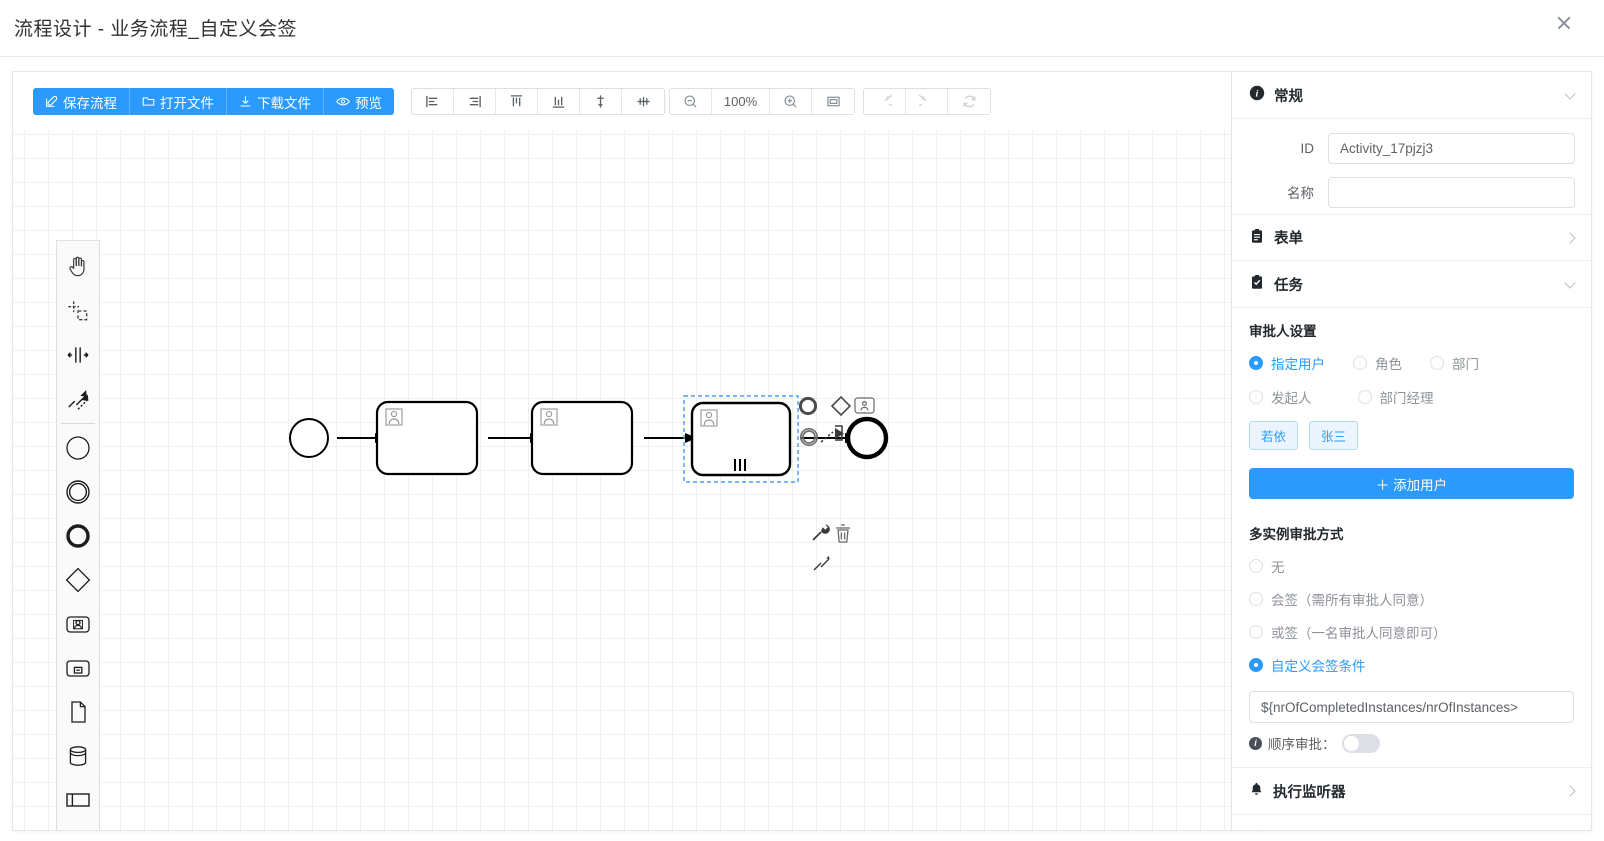 This screenshot has width=1604, height=841. Describe the element at coordinates (1411, 363) in the screenshot. I see `approver-radio-row-1: 指定用户 角色 部门` at that location.